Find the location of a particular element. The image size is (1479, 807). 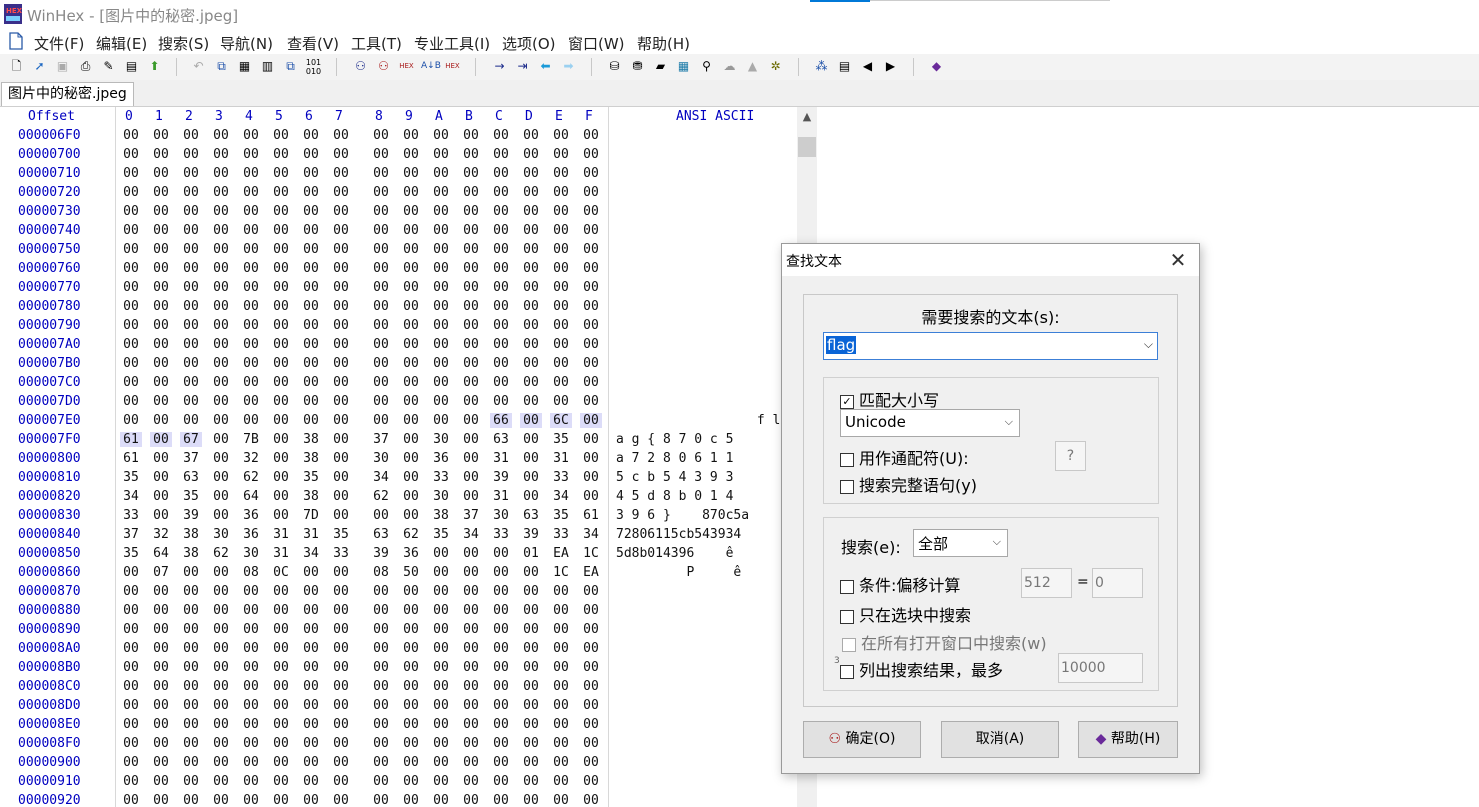

next-icon: ▶ is located at coordinates (890, 66).